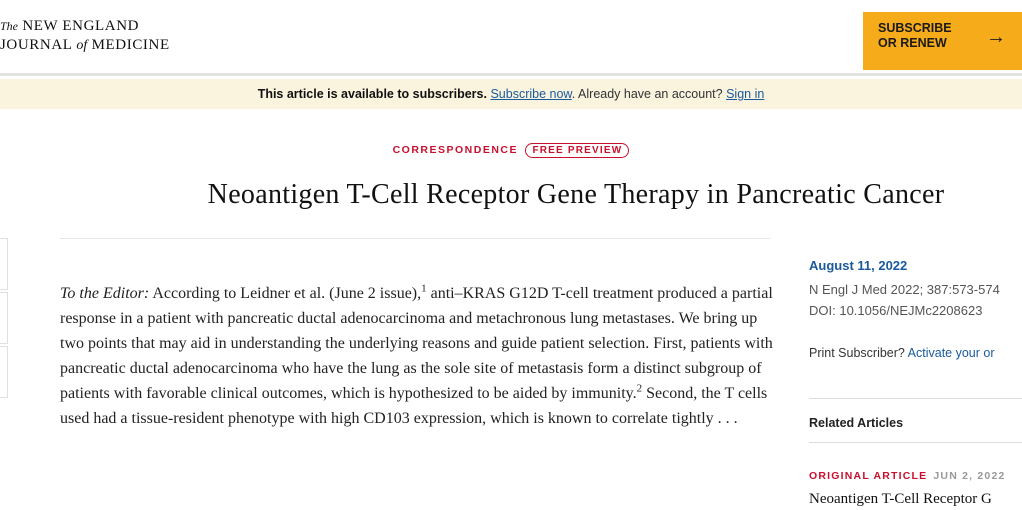 The image size is (1022, 510). What do you see at coordinates (745, 94) in the screenshot?
I see `sign-in-link: Sign in` at bounding box center [745, 94].